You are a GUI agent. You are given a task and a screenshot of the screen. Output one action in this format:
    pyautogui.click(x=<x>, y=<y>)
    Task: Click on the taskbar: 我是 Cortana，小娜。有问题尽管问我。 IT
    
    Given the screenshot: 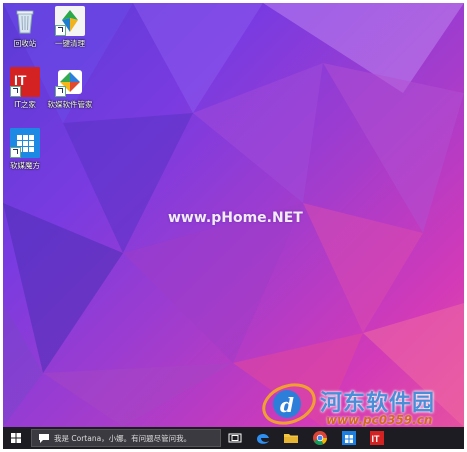 What is the action you would take?
    pyautogui.click(x=233, y=438)
    